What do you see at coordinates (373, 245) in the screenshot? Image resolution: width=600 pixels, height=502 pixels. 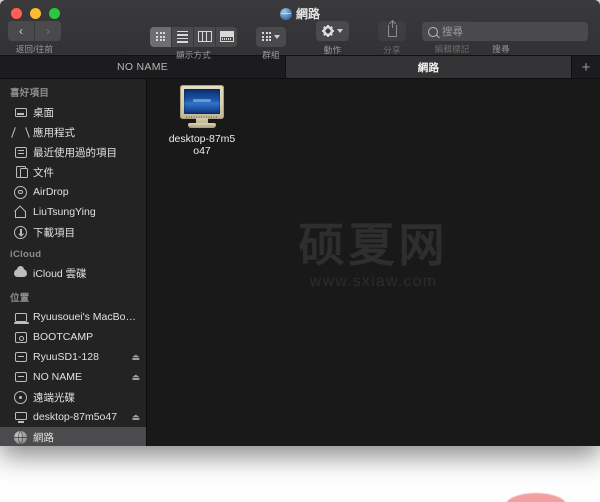 I see `watermark-main: 硕夏网` at bounding box center [373, 245].